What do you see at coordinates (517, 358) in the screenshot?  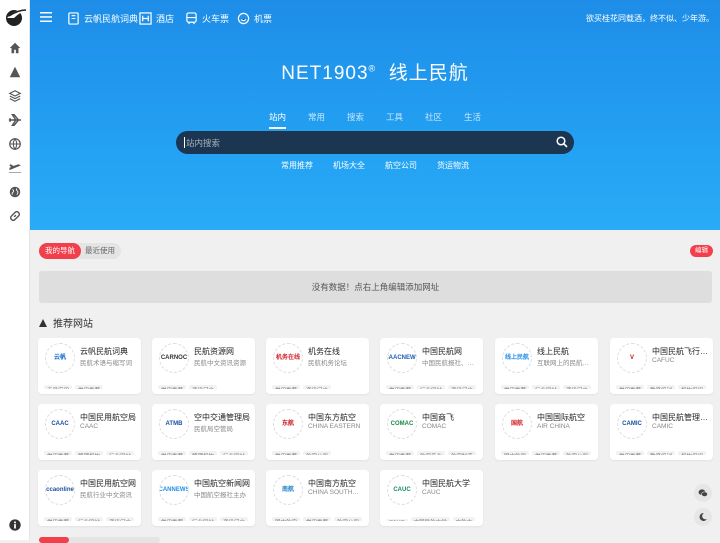 I see `site-logo-icon: 线上民航` at bounding box center [517, 358].